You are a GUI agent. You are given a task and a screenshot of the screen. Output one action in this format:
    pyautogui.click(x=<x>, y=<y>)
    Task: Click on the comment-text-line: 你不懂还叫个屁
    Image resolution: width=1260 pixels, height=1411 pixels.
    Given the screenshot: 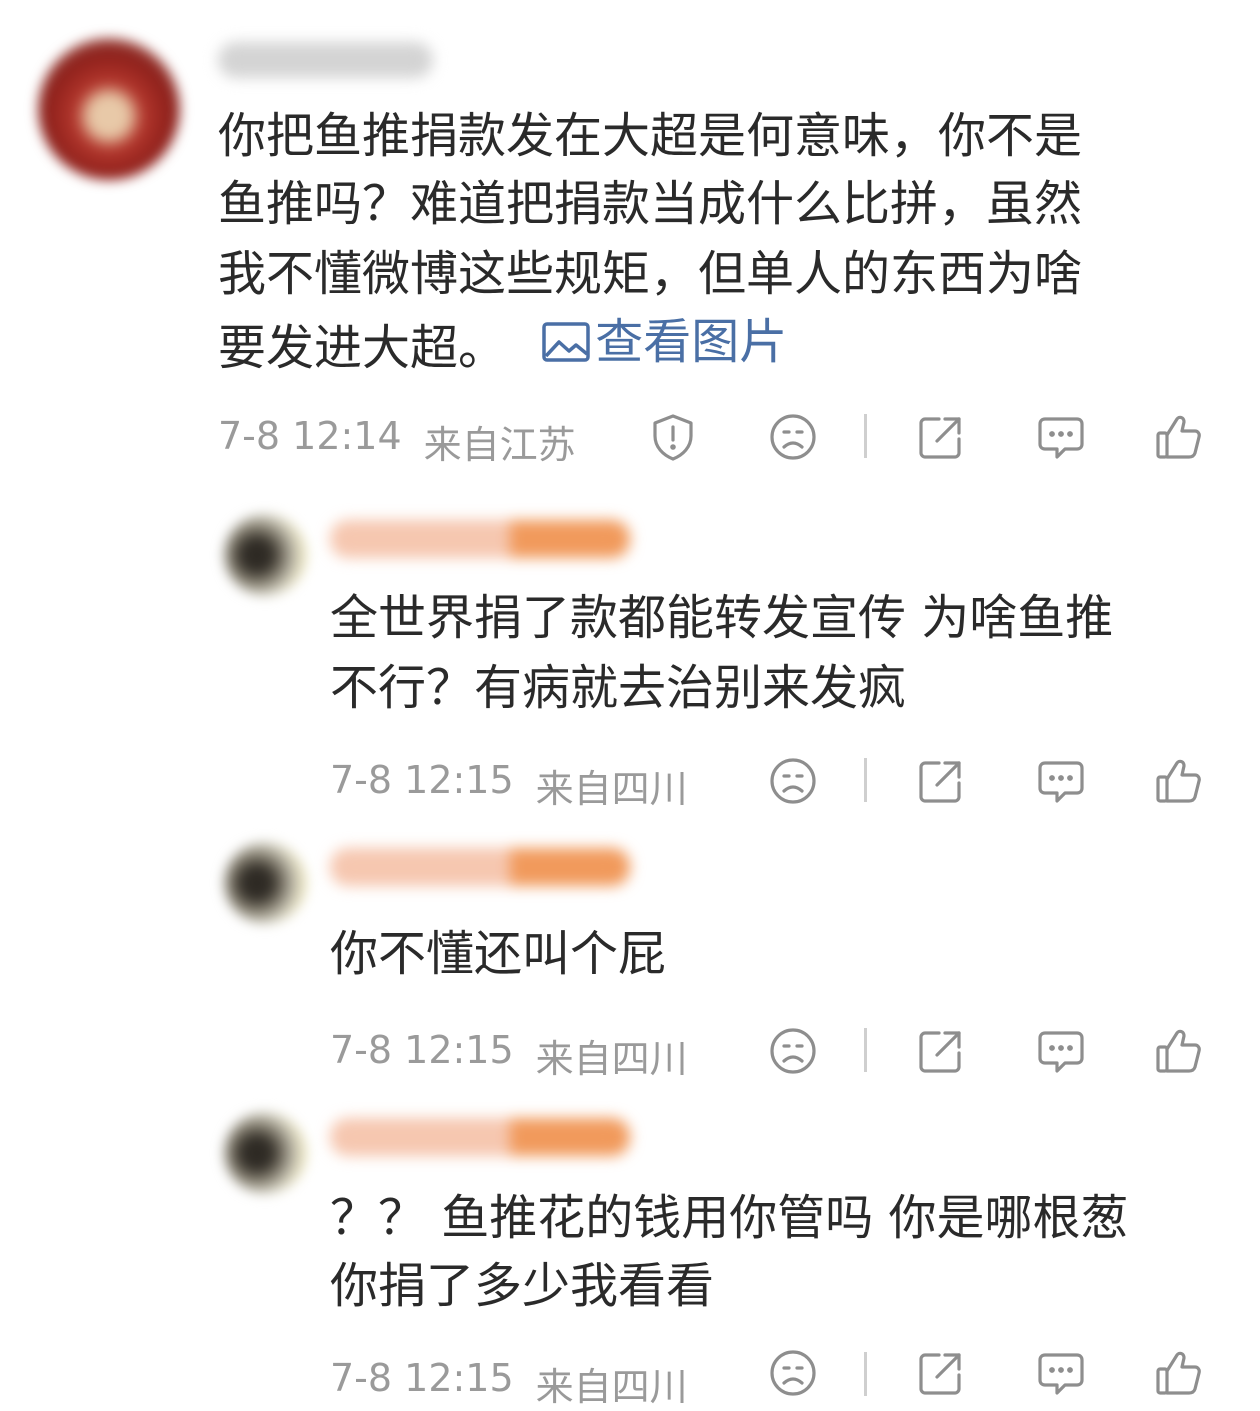 What is the action you would take?
    pyautogui.click(x=498, y=954)
    